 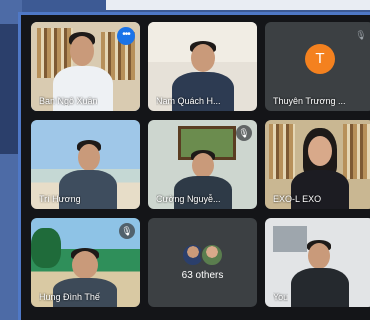 What do you see at coordinates (317, 262) in the screenshot?
I see `participant-tile: You` at bounding box center [317, 262].